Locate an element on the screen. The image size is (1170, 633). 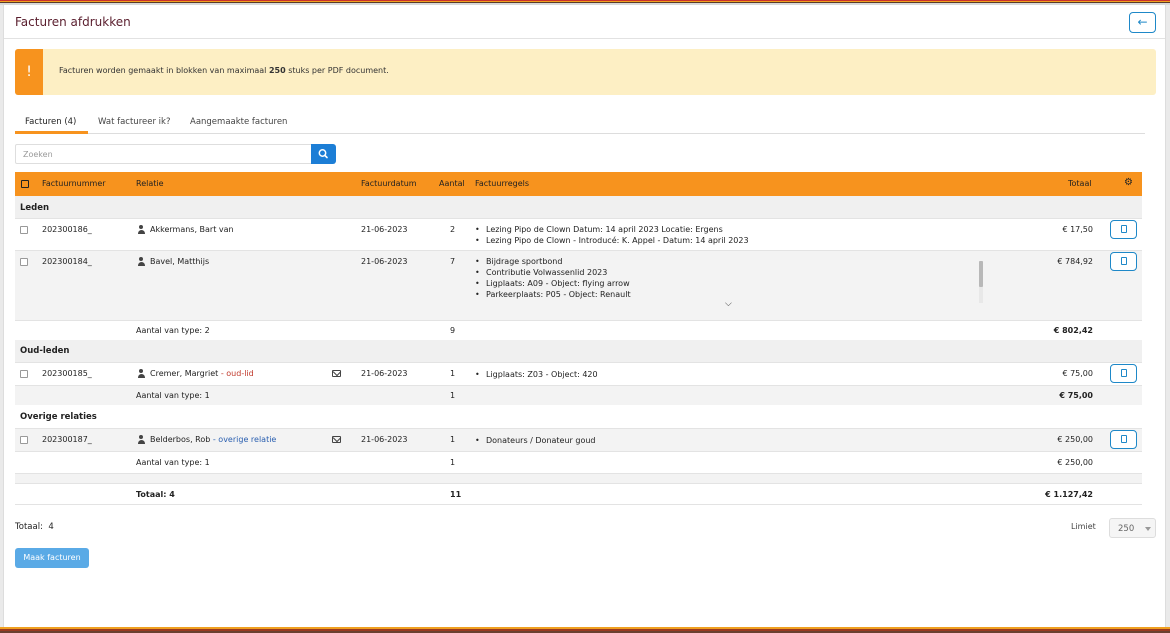
grand-total-count: 11 is located at coordinates (456, 494).